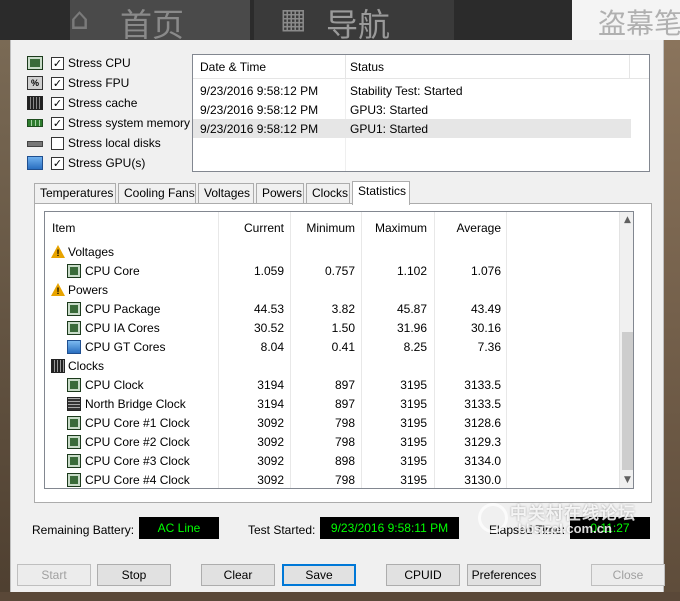 This screenshot has width=680, height=601. I want to click on header-item: Item, so click(63, 228).